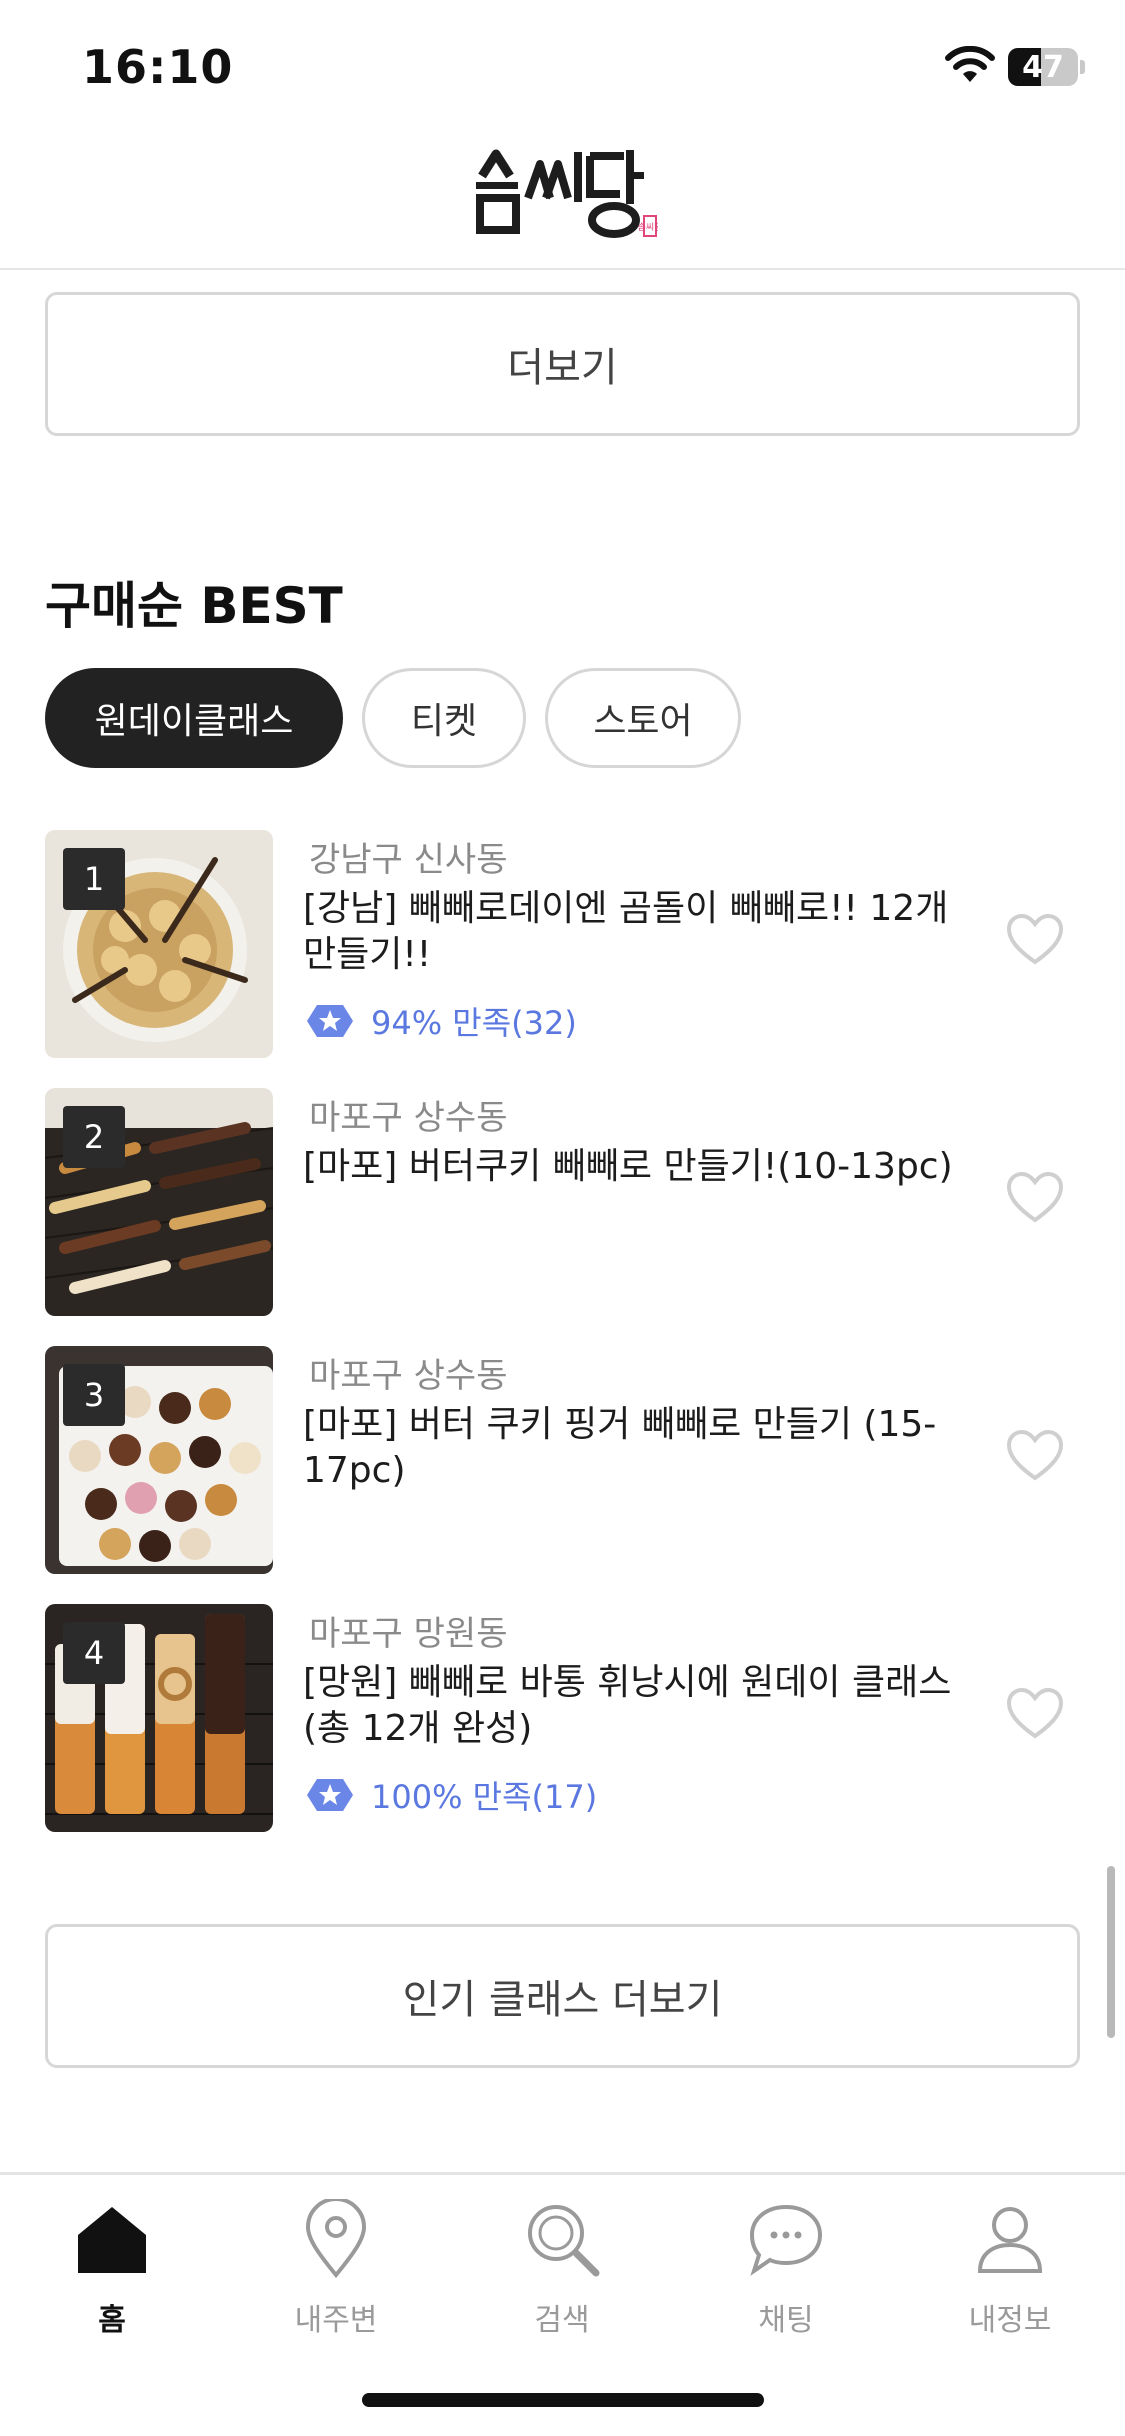 The image size is (1125, 2436). I want to click on brand-logo: 솜씨당, so click(565, 194).